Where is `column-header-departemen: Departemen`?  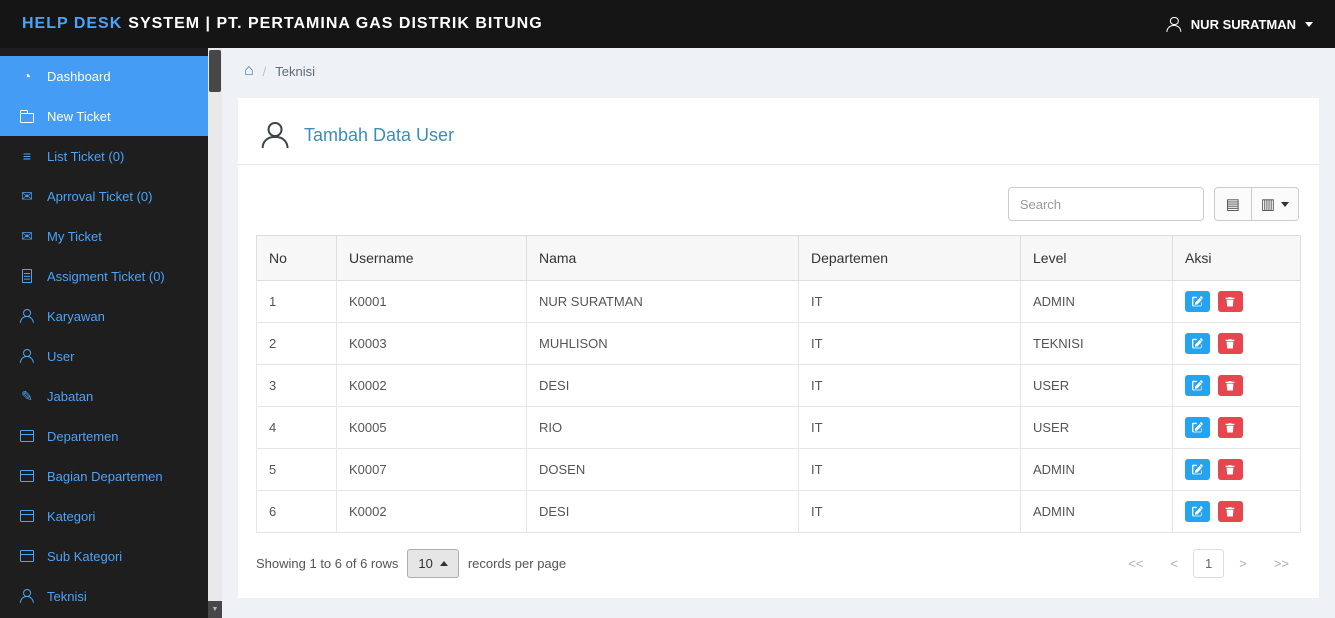
column-header-departemen: Departemen is located at coordinates (909, 258).